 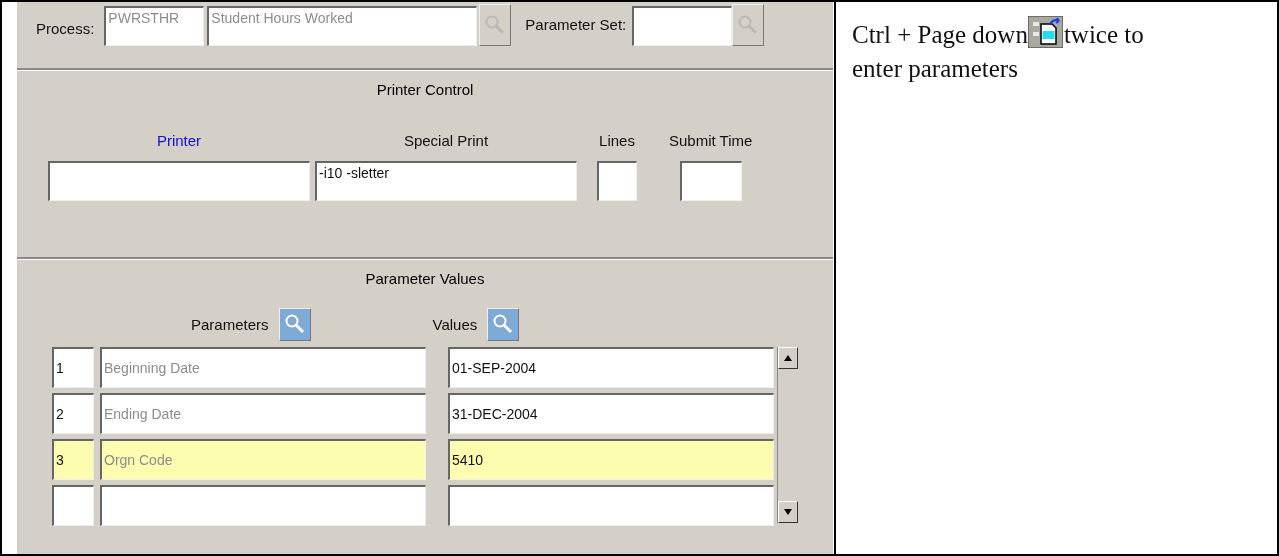 What do you see at coordinates (446, 140) in the screenshot?
I see `field-label: Special Print` at bounding box center [446, 140].